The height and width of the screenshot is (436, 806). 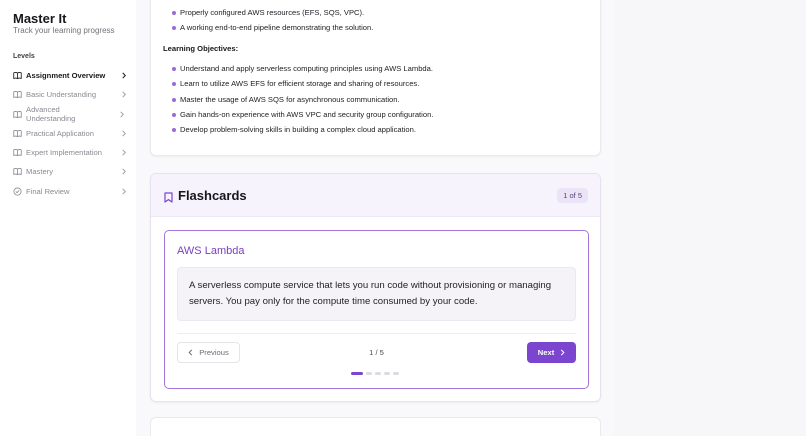 I want to click on sidebar-item-assignment-overview: Assignment Overview, so click(x=68, y=75).